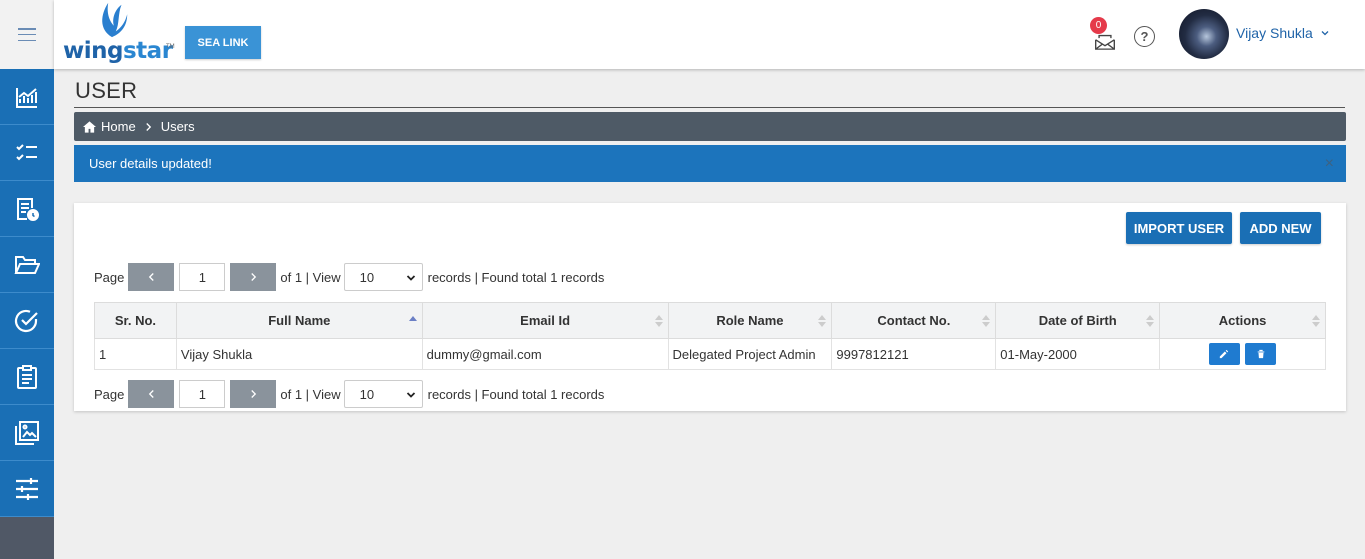 This screenshot has width=1365, height=559. What do you see at coordinates (223, 42) in the screenshot?
I see `sea-link-button: SEA LINK` at bounding box center [223, 42].